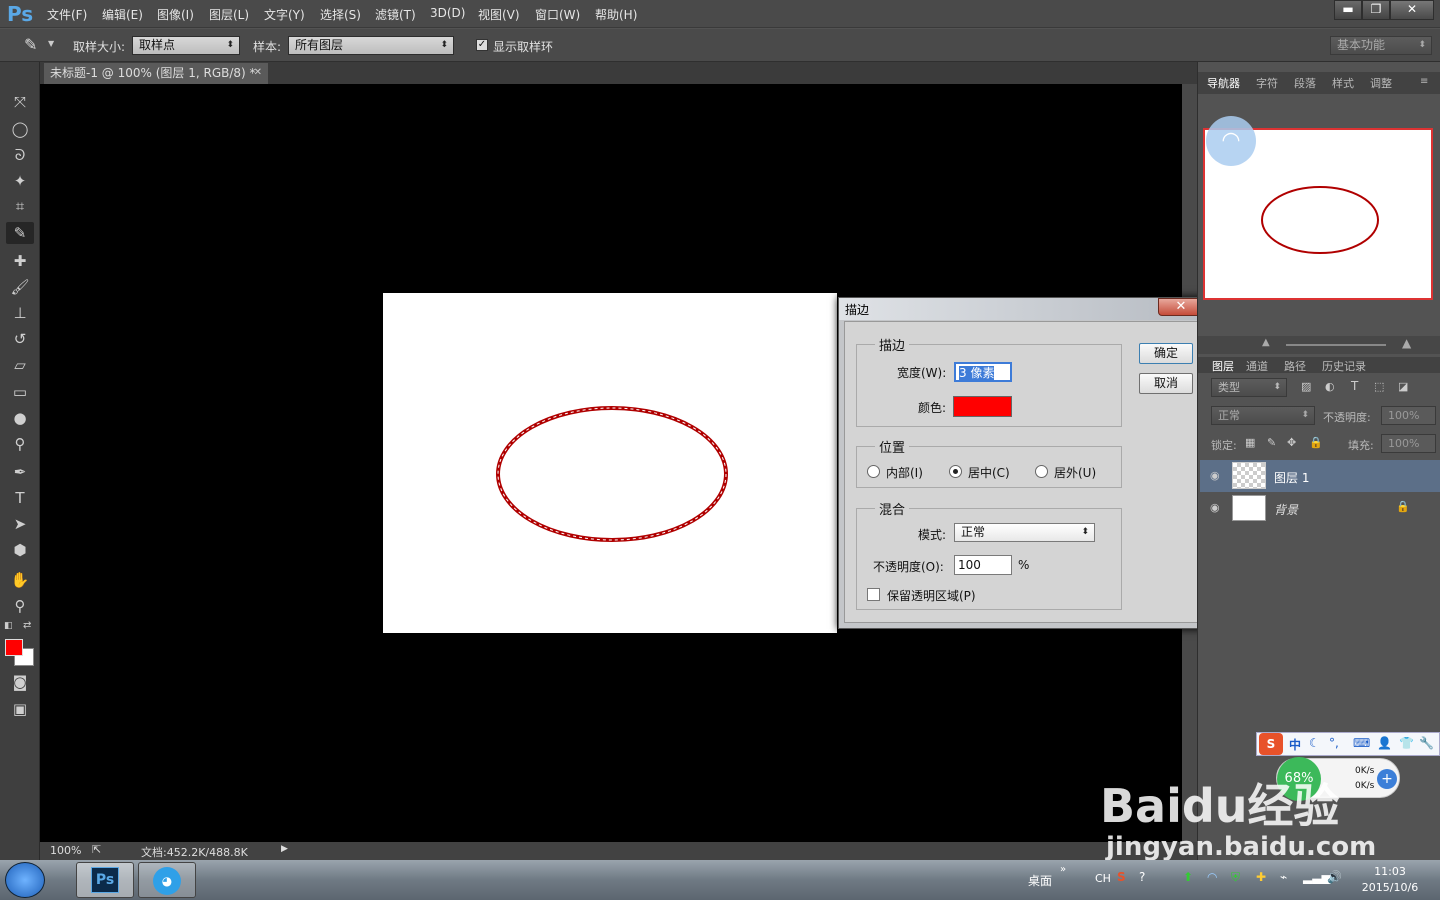 The image size is (1440, 900). I want to click on path-selection-icon: ➤, so click(20, 524).